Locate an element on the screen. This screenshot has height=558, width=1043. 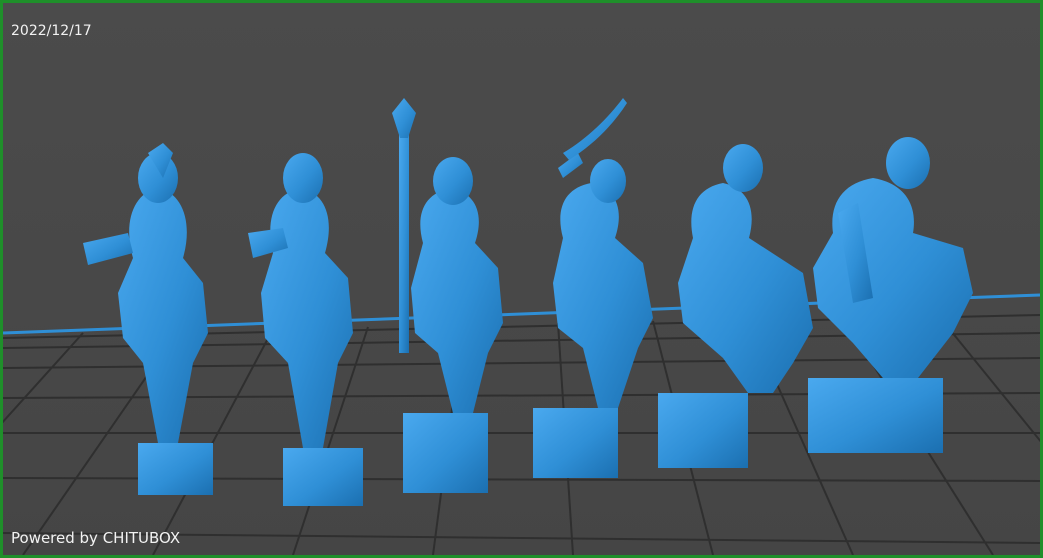
date-label: 2022/12/17 is located at coordinates (51, 31).